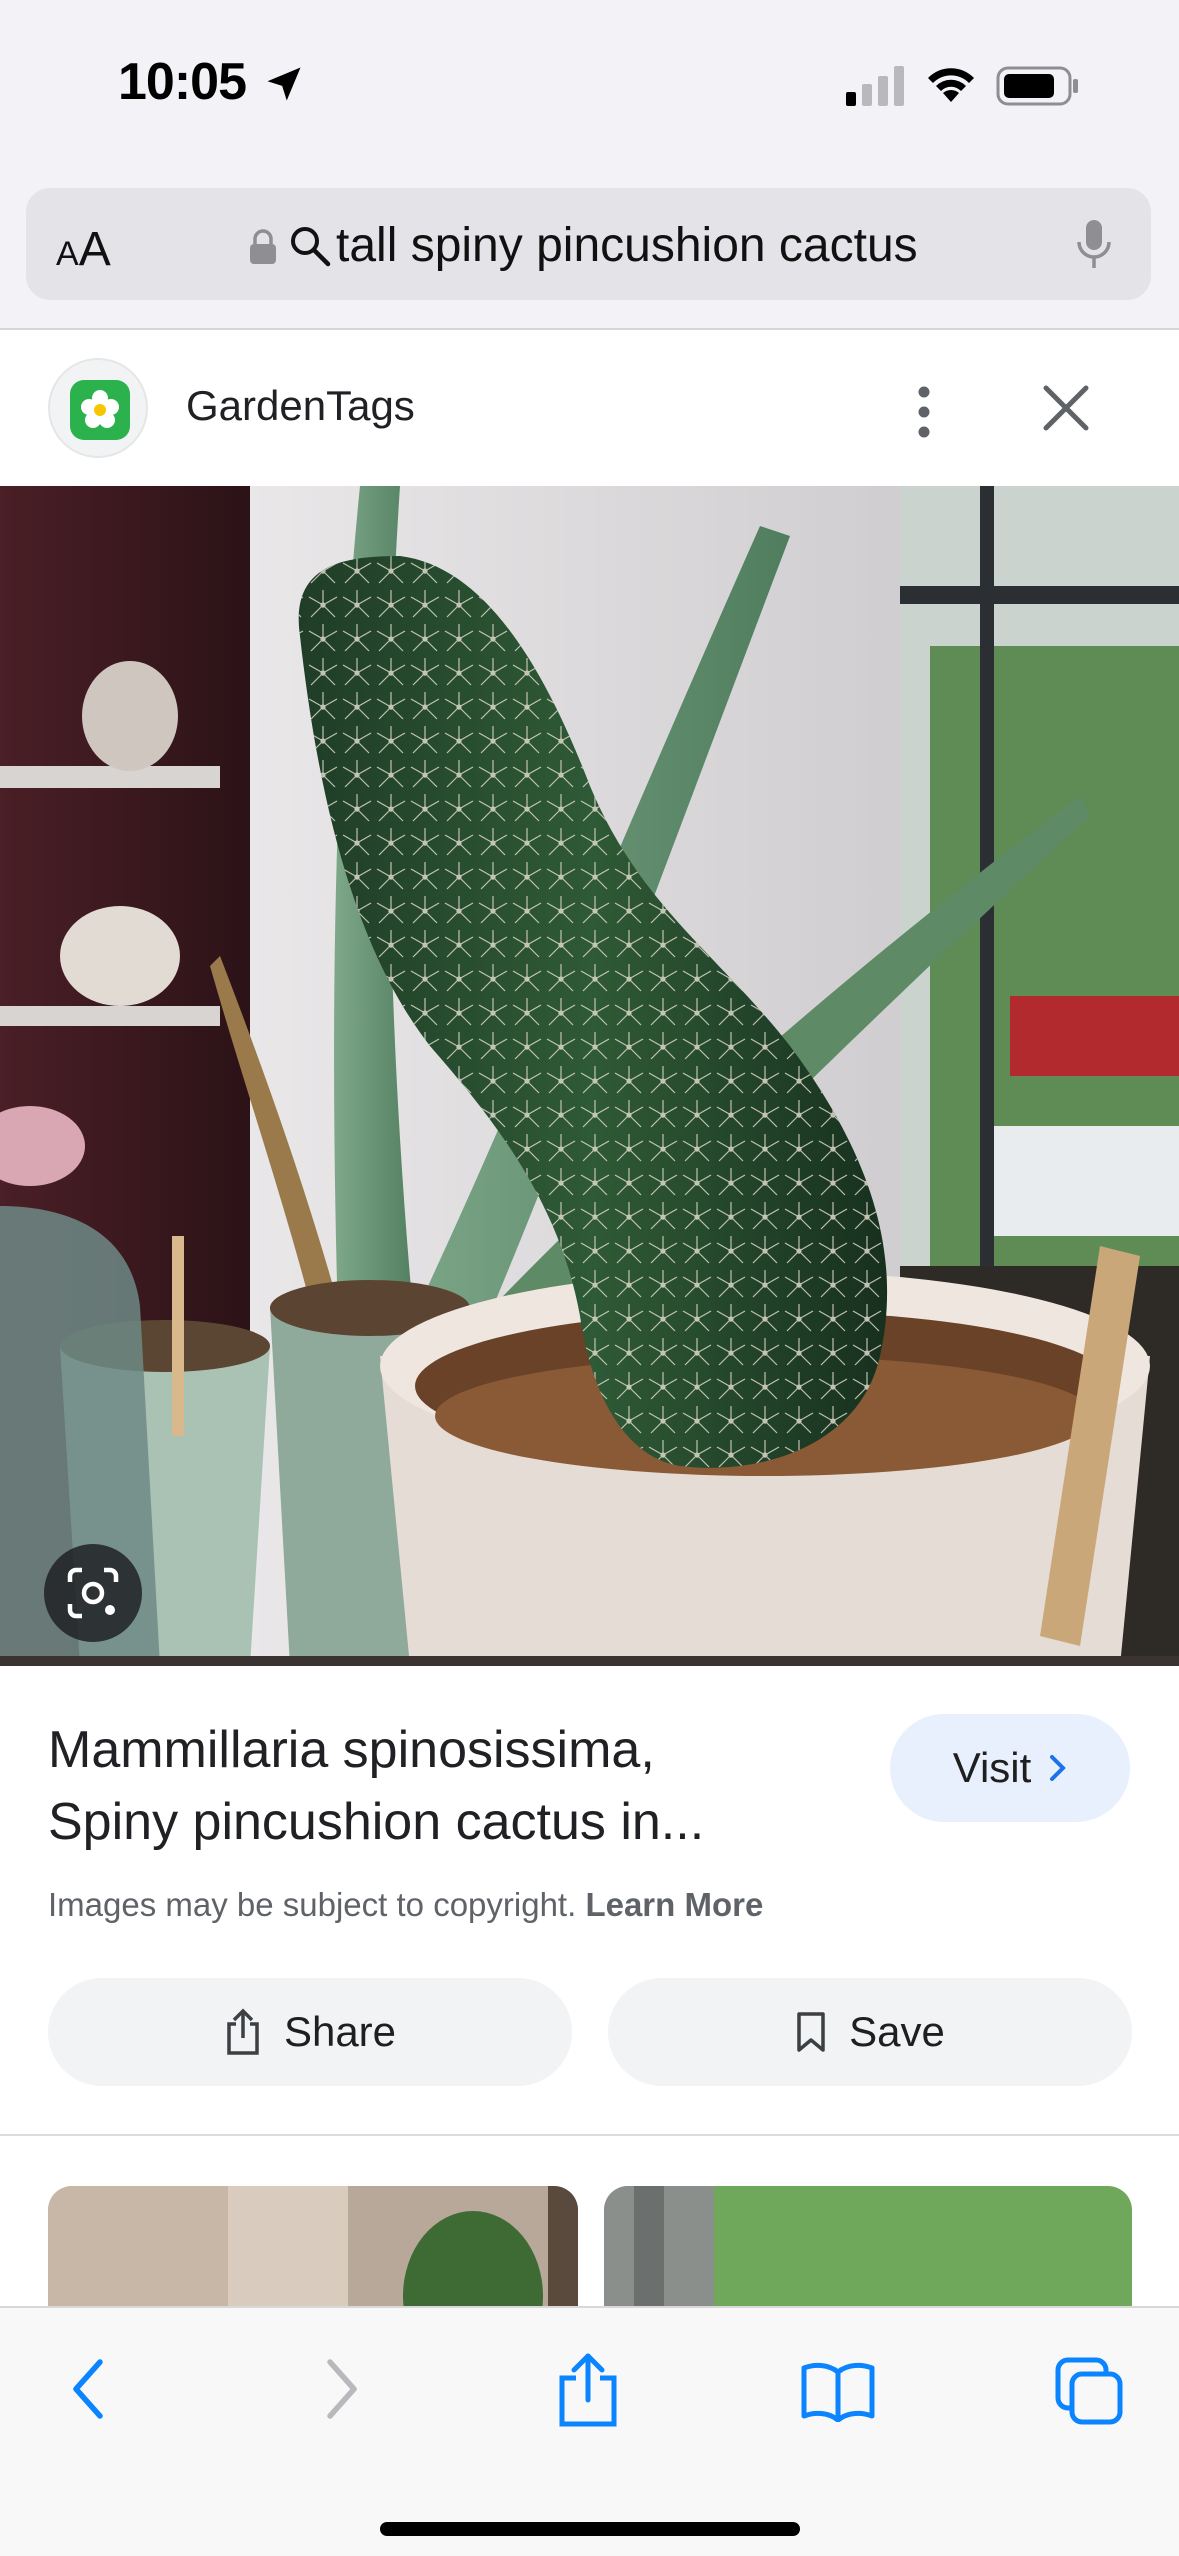  I want to click on bookmark-icon, so click(811, 2032).